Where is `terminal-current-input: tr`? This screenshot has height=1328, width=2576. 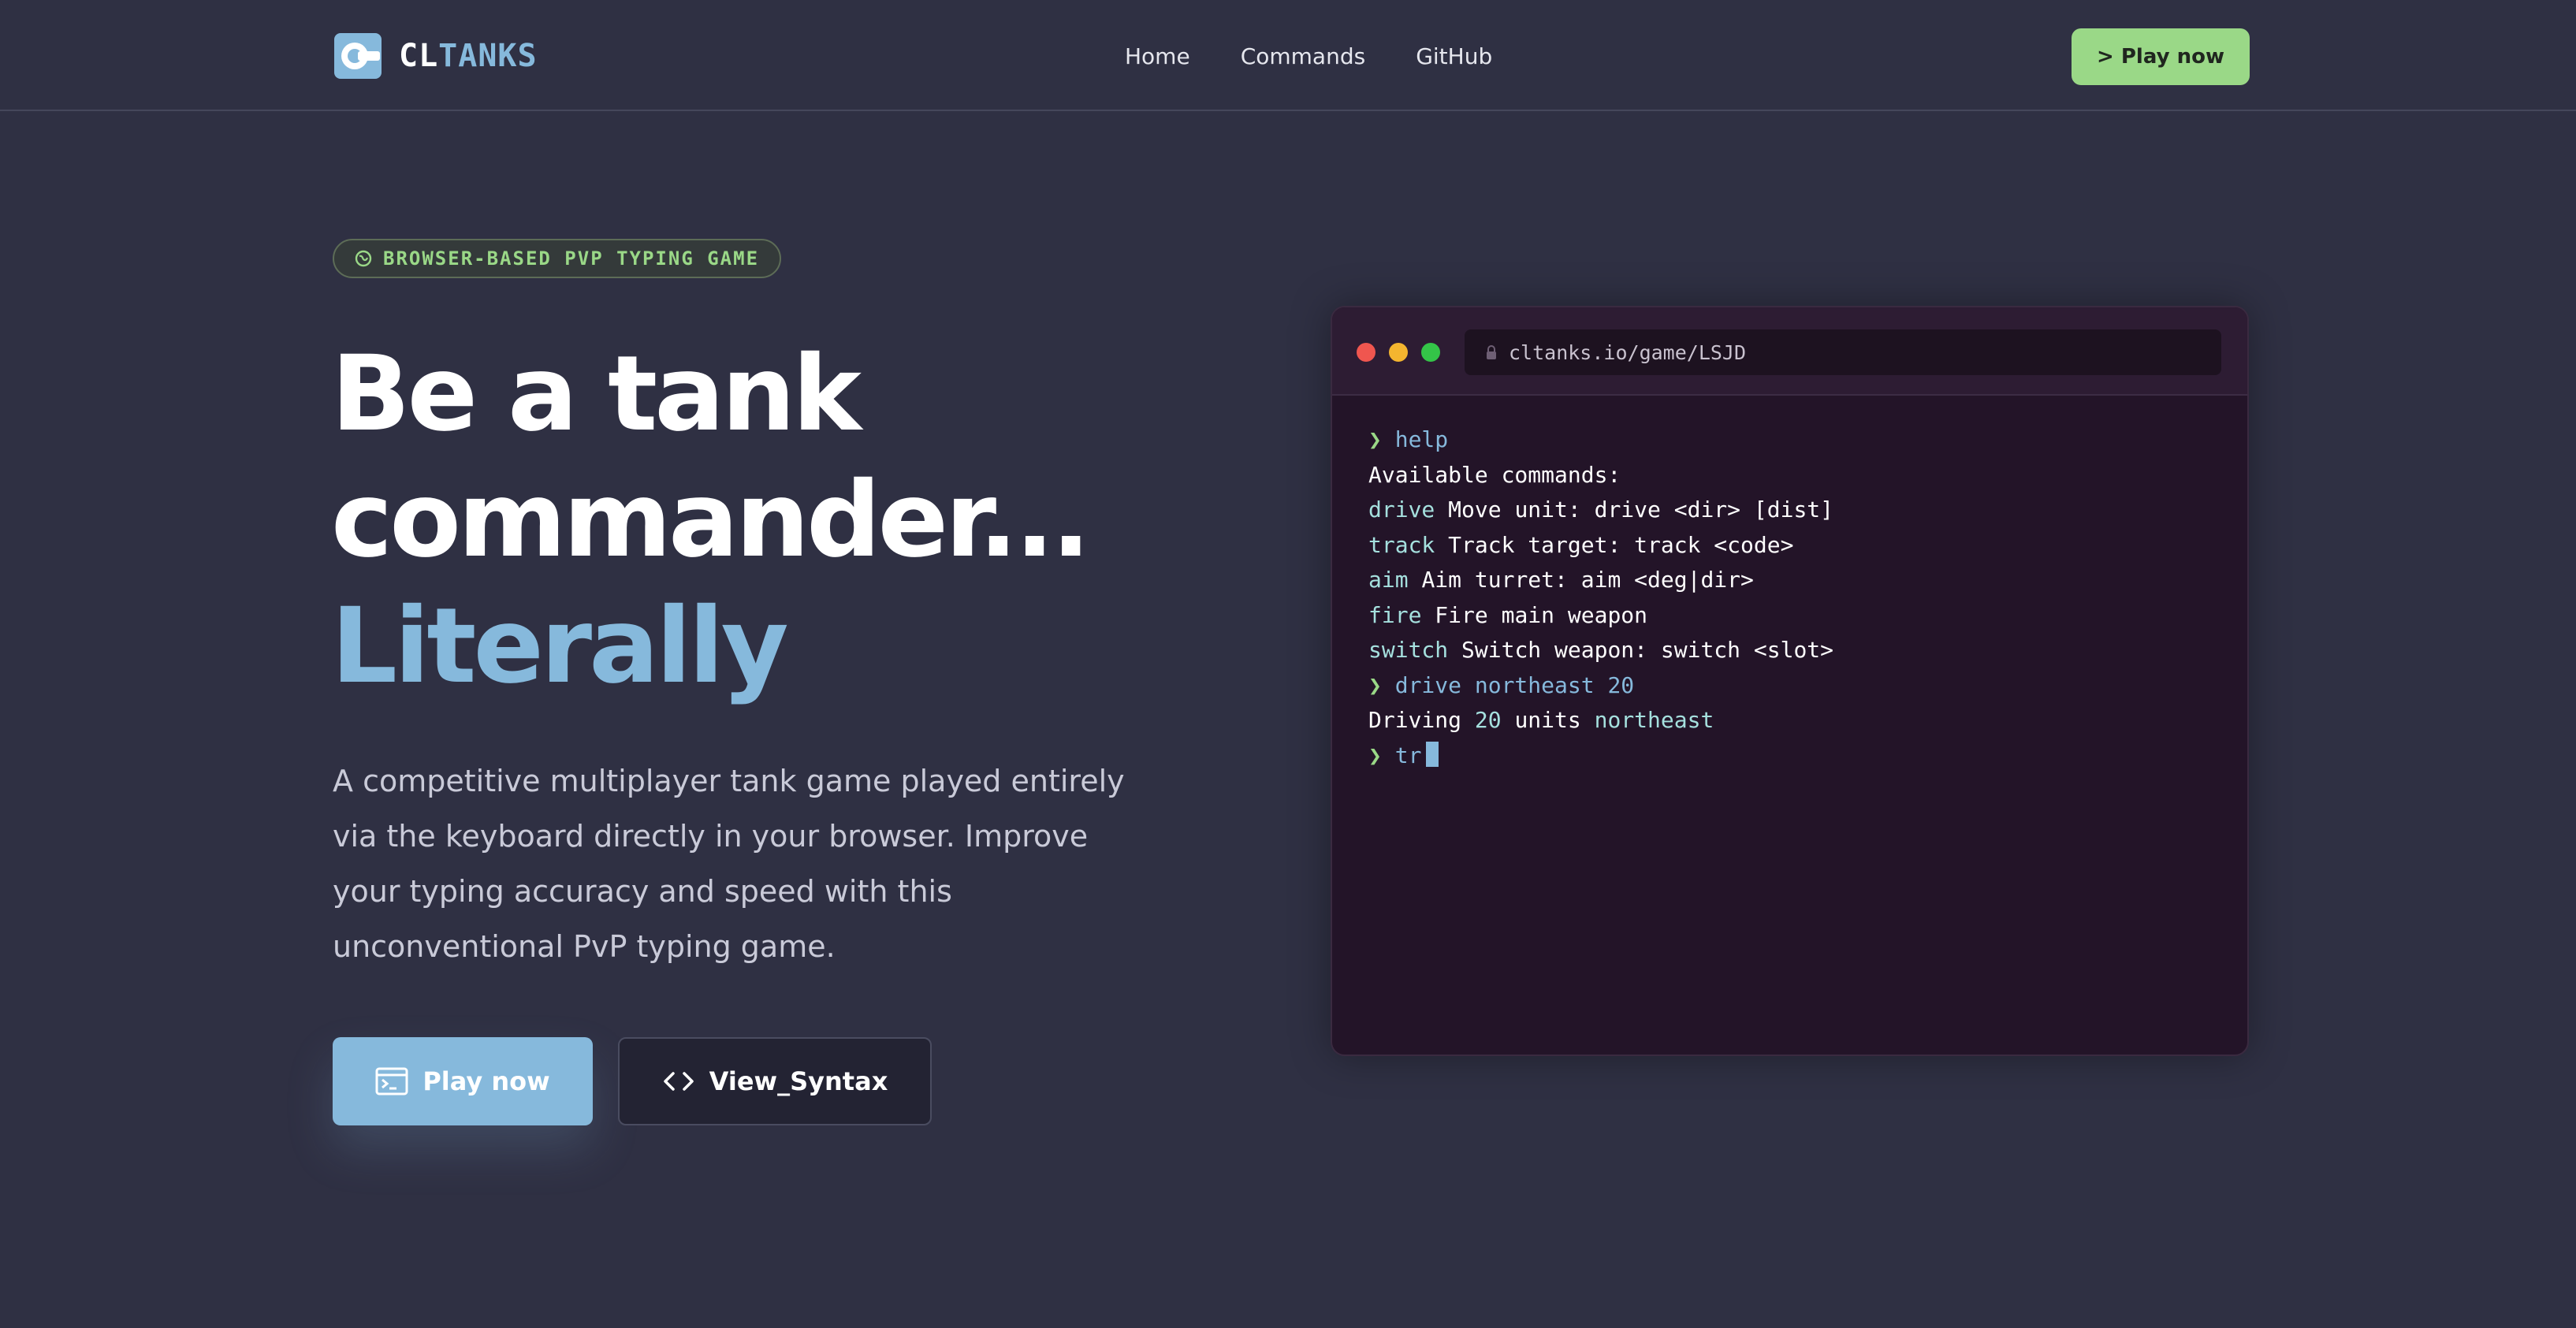 terminal-current-input: tr is located at coordinates (1408, 755).